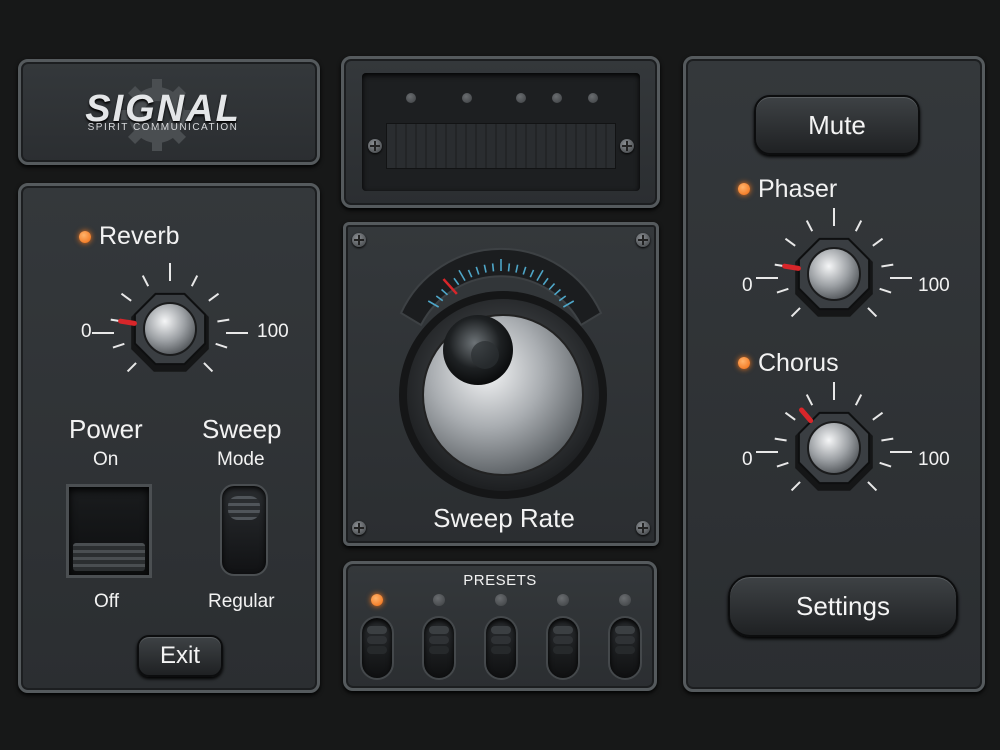 The image size is (1000, 750). Describe the element at coordinates (241, 459) in the screenshot. I see `sweep-mode-label: Mode` at that location.